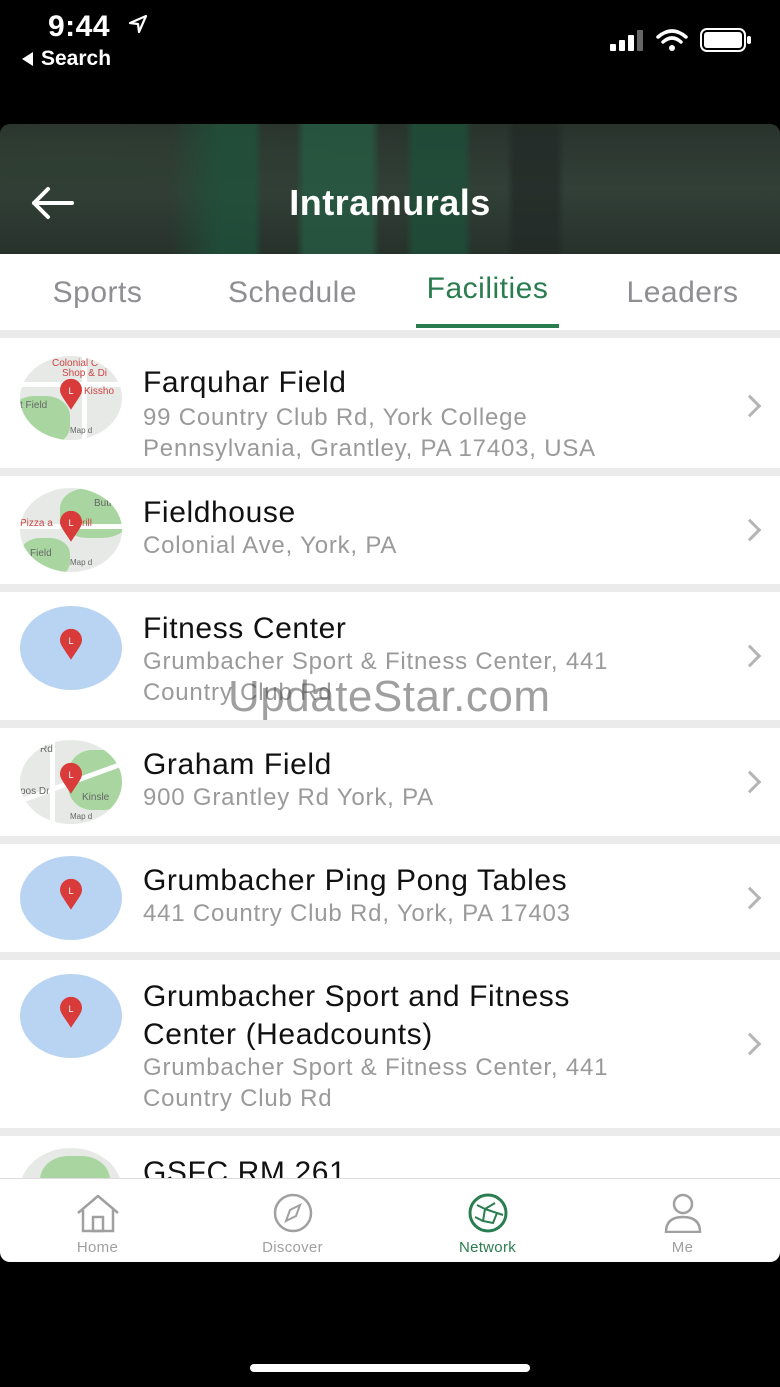 This screenshot has width=780, height=1387. I want to click on status-bar: 9:44 Search, so click(390, 62).